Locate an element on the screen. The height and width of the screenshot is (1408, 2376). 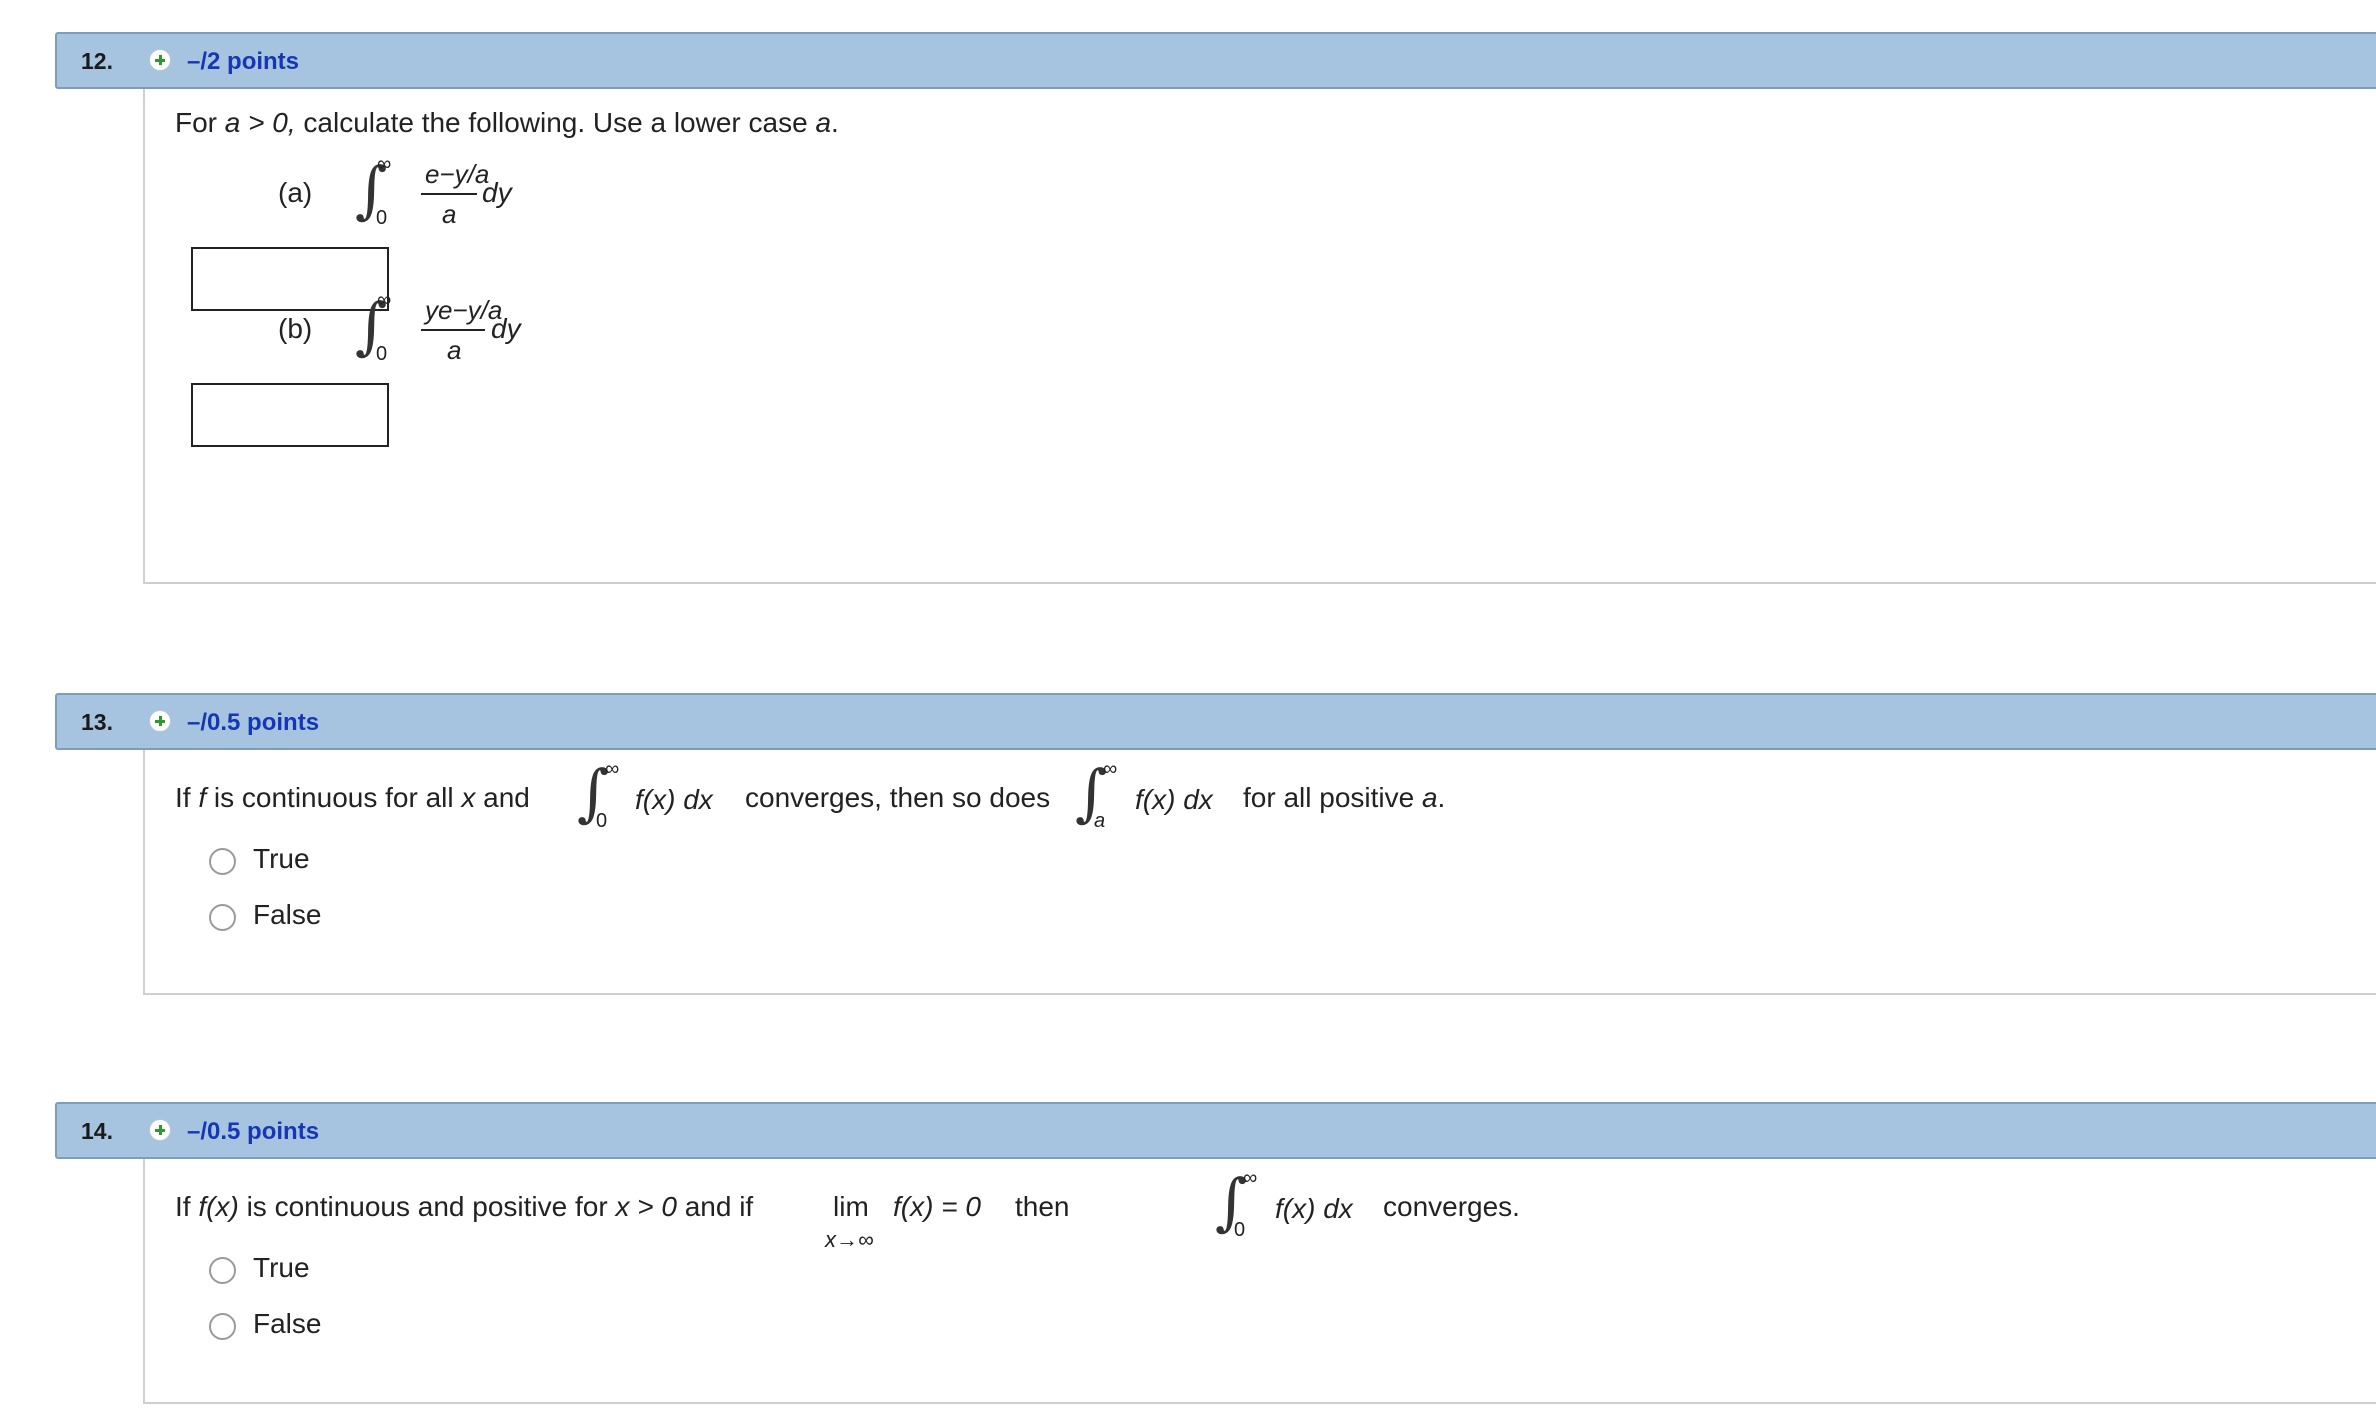
question-14-prompt-then: then is located at coordinates (1042, 1206).